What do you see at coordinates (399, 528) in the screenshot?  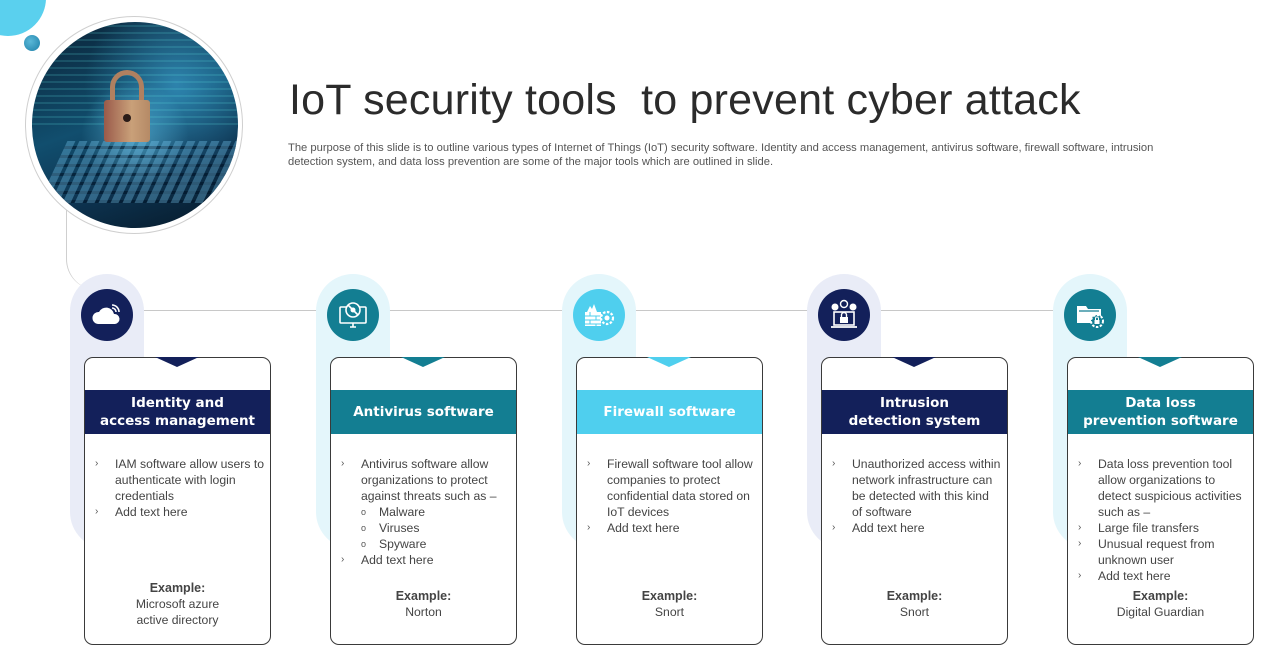 I see `sub-bullet-text: Viruses` at bounding box center [399, 528].